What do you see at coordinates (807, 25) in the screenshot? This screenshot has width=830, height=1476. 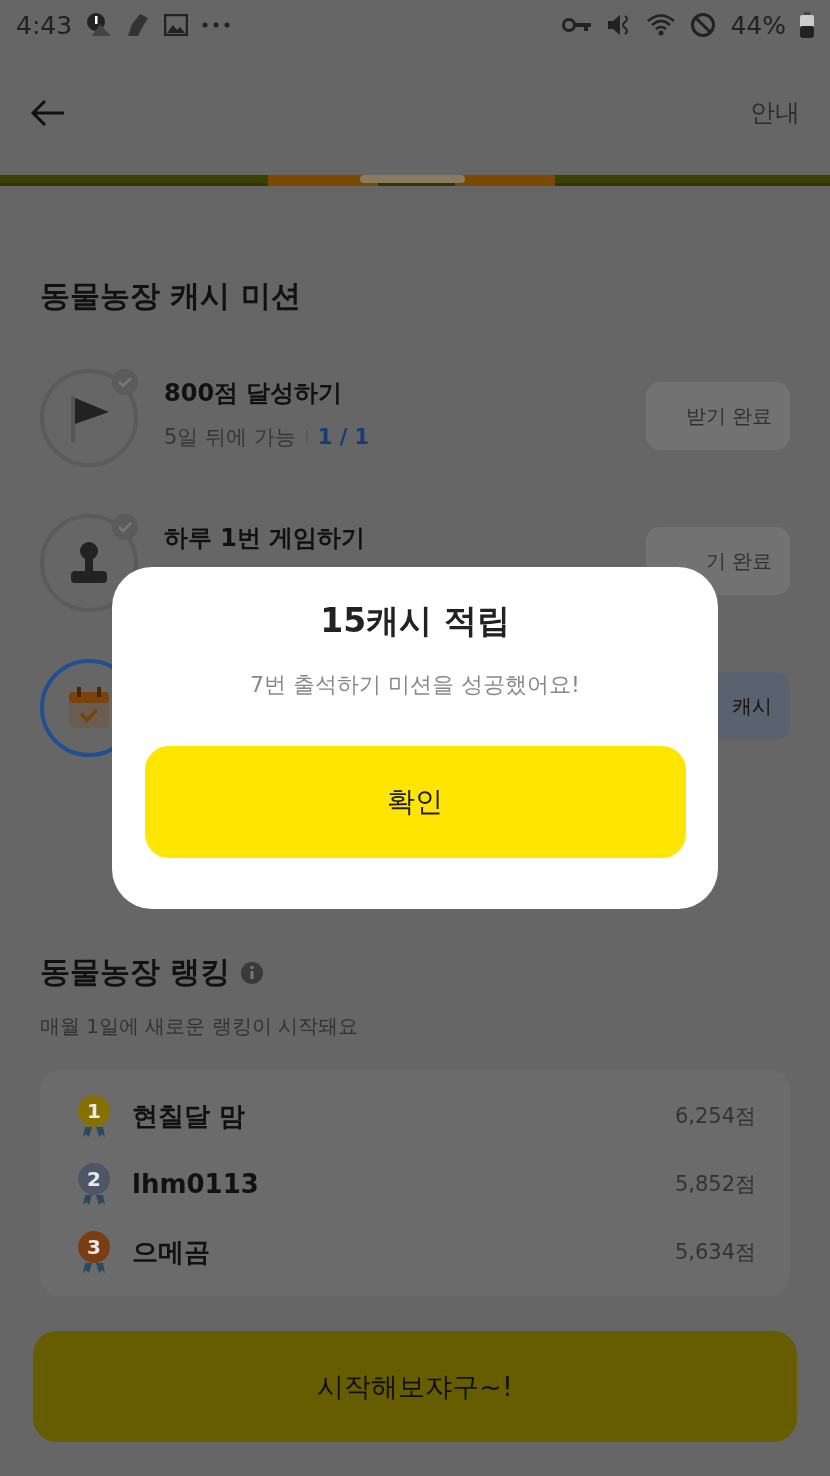 I see `battery-icon` at bounding box center [807, 25].